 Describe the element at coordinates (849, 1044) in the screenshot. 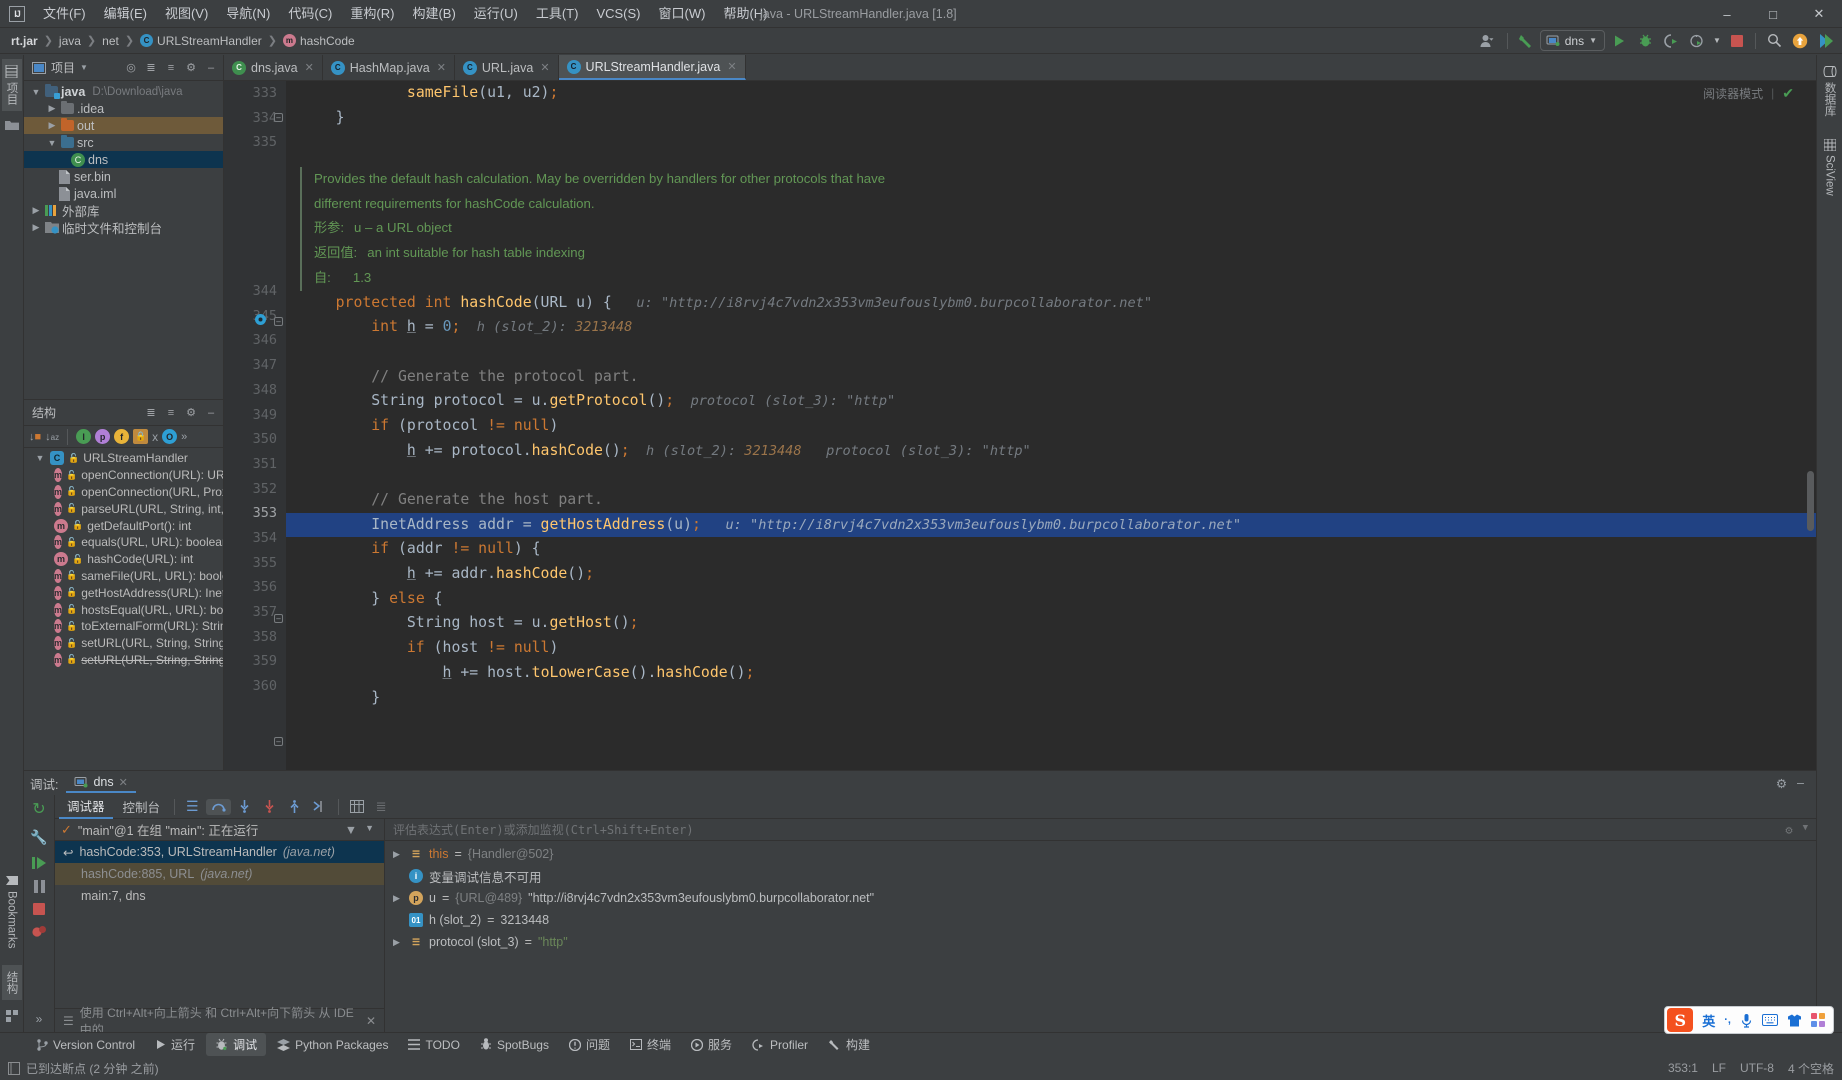

I see `tool-button-build: 构建` at that location.